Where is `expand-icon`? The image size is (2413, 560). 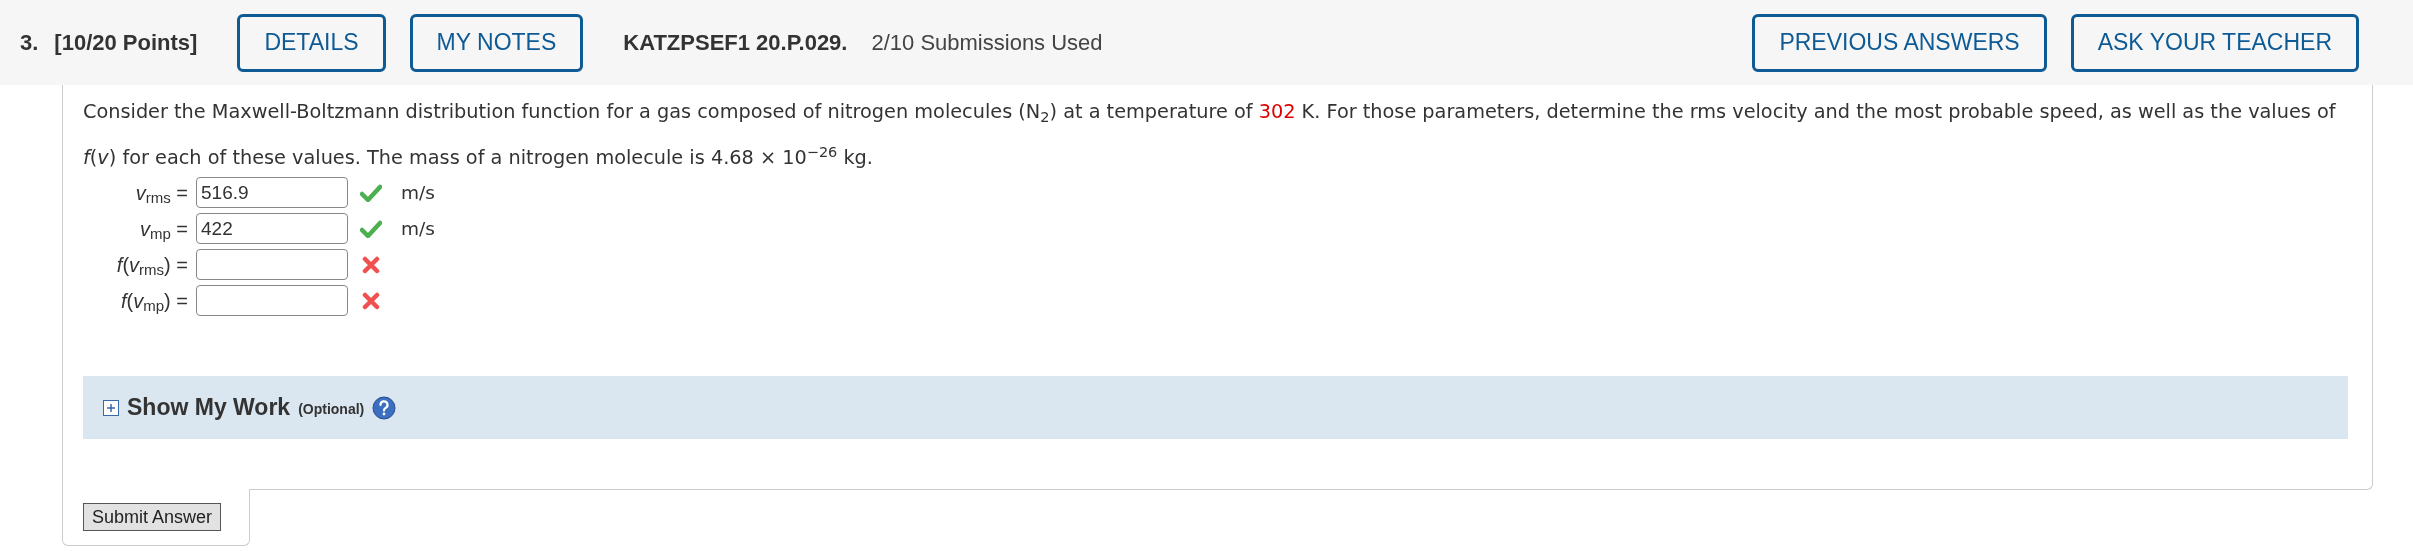
expand-icon is located at coordinates (111, 407).